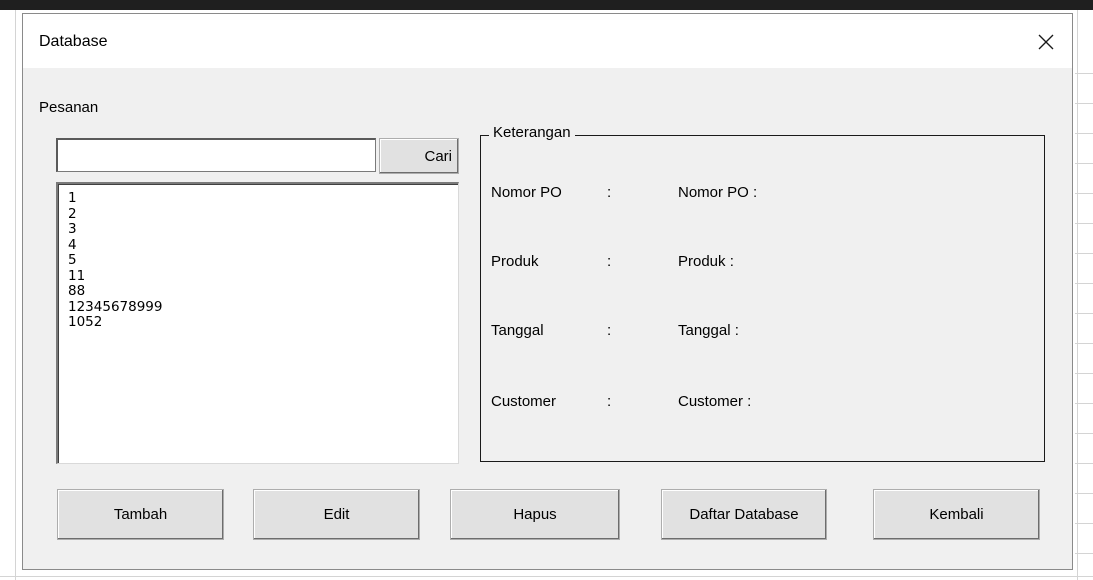 The image size is (1093, 580). Describe the element at coordinates (419, 156) in the screenshot. I see `cari-button: Cari` at that location.